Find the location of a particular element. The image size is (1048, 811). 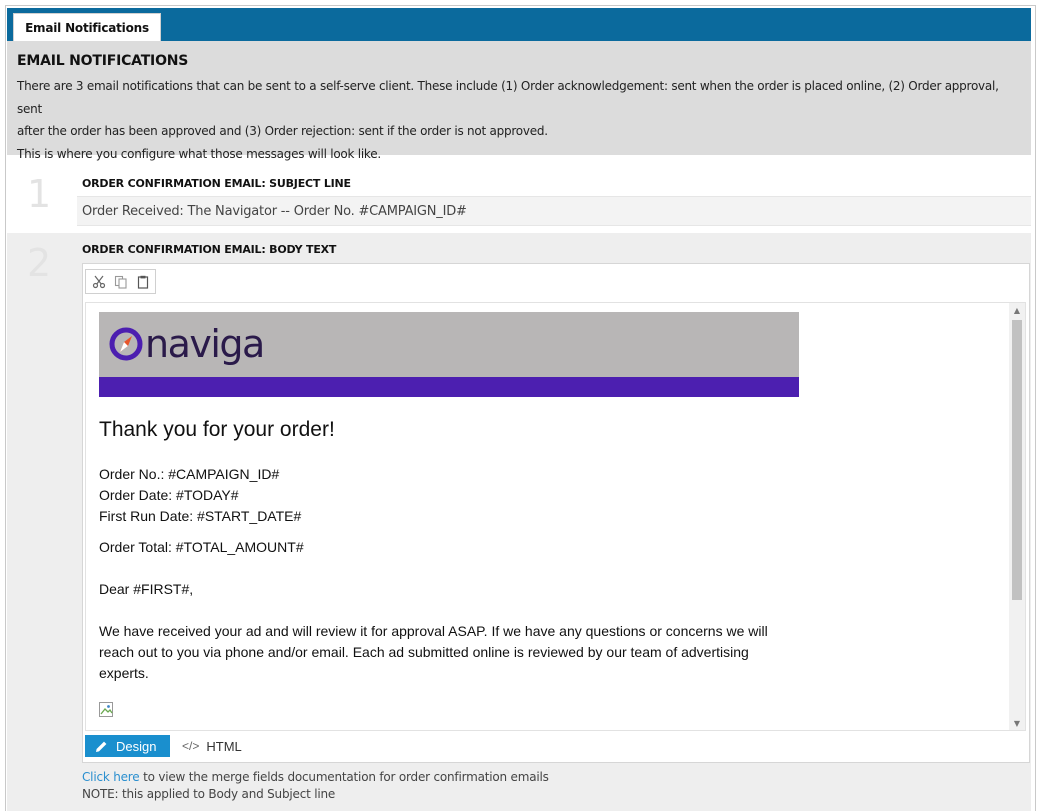

banner-stripe is located at coordinates (449, 387).